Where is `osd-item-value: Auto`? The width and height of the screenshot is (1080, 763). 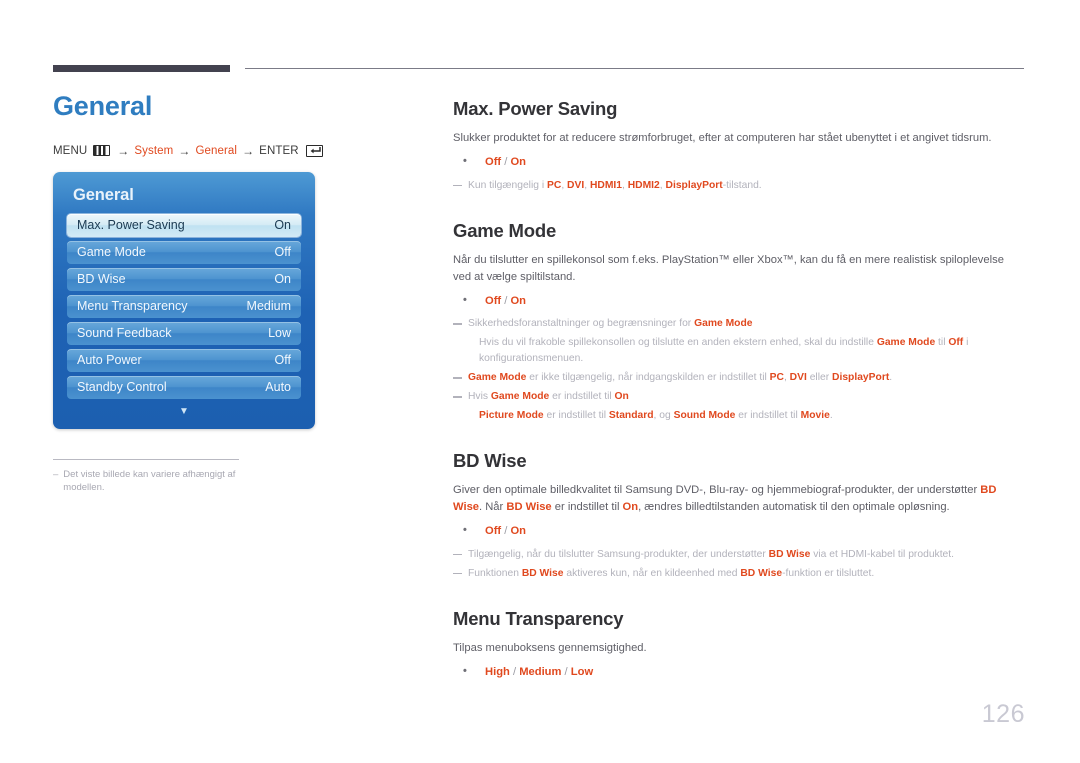 osd-item-value: Auto is located at coordinates (278, 387).